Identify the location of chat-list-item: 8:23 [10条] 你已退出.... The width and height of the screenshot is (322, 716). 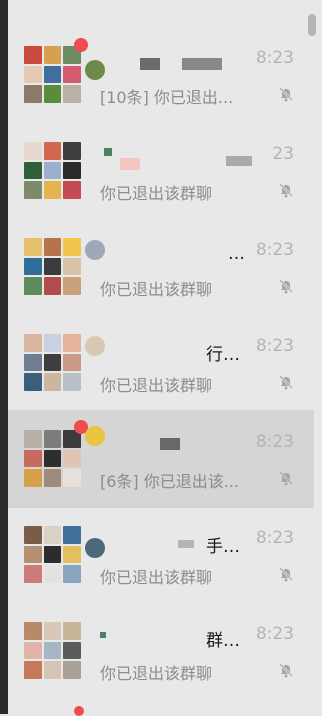
(161, 53).